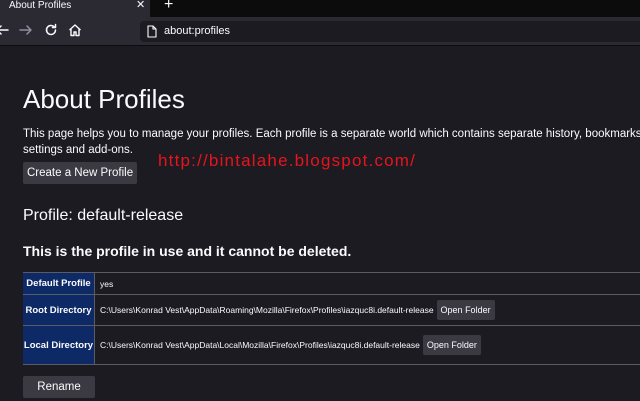 The image size is (640, 401). Describe the element at coordinates (197, 31) in the screenshot. I see `url-text: about:profiles` at that location.